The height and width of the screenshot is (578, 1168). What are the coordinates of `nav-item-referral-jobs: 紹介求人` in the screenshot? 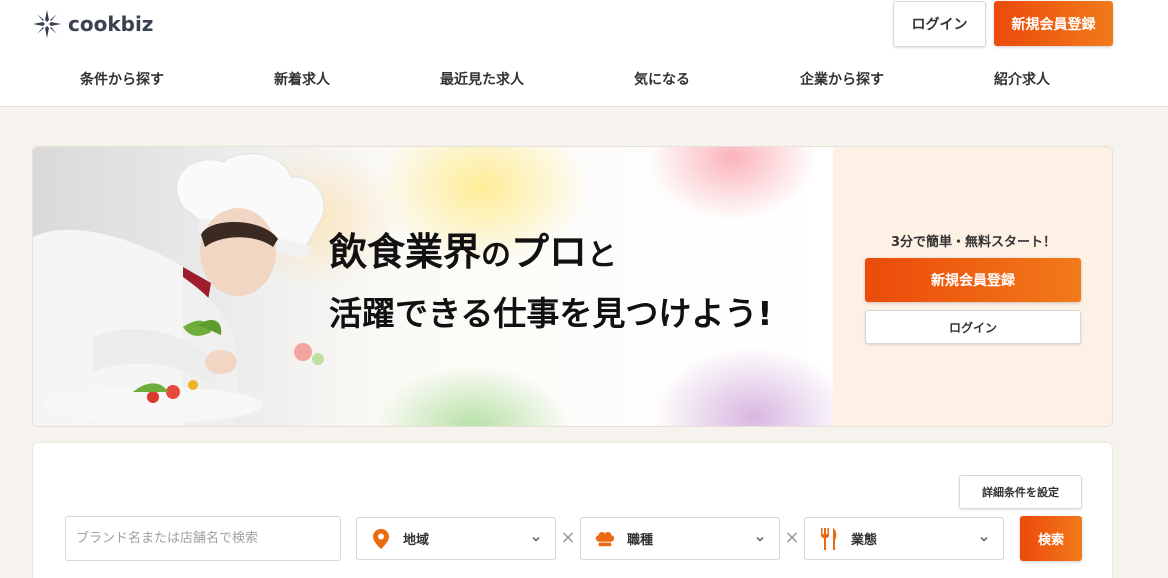 It's located at (1022, 80).